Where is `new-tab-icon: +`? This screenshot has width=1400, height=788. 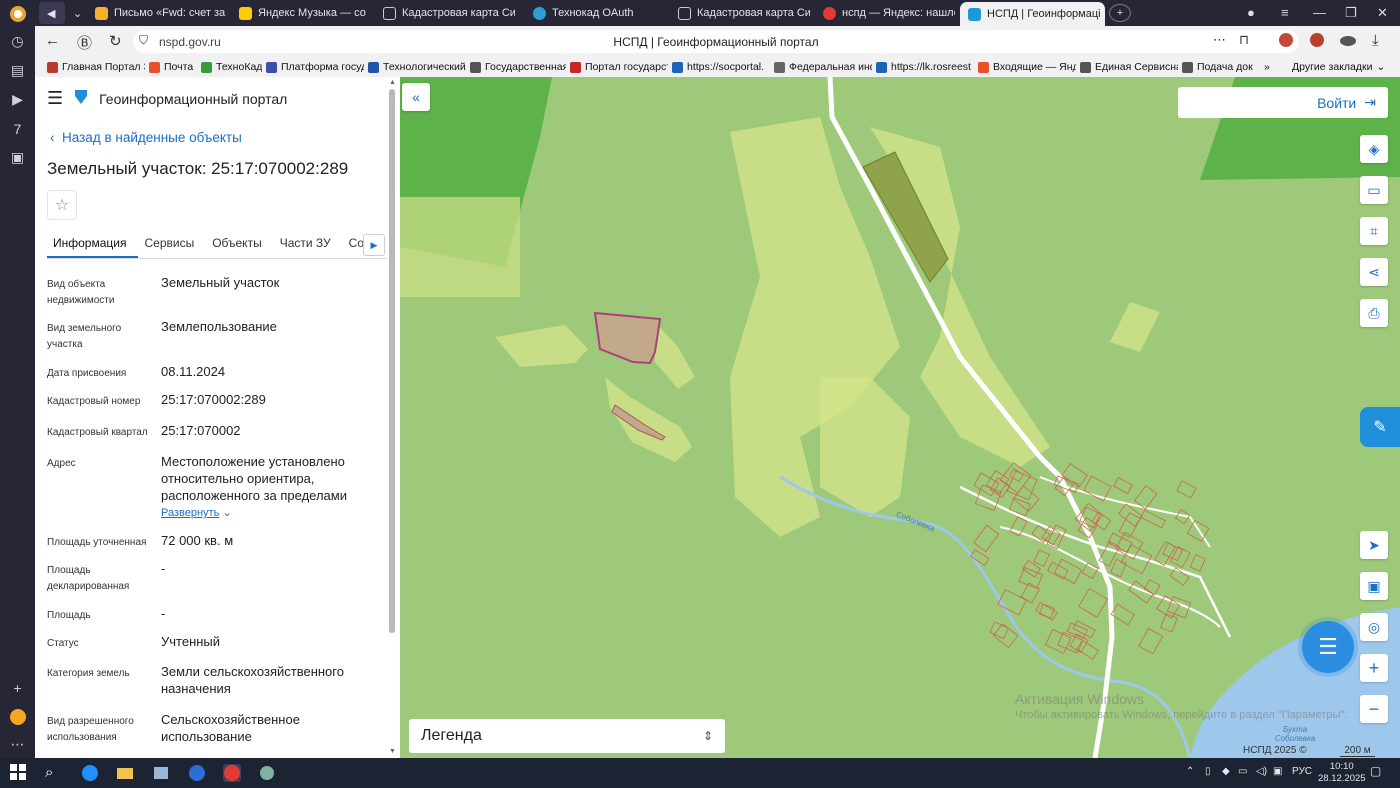 new-tab-icon: + is located at coordinates (1120, 13).